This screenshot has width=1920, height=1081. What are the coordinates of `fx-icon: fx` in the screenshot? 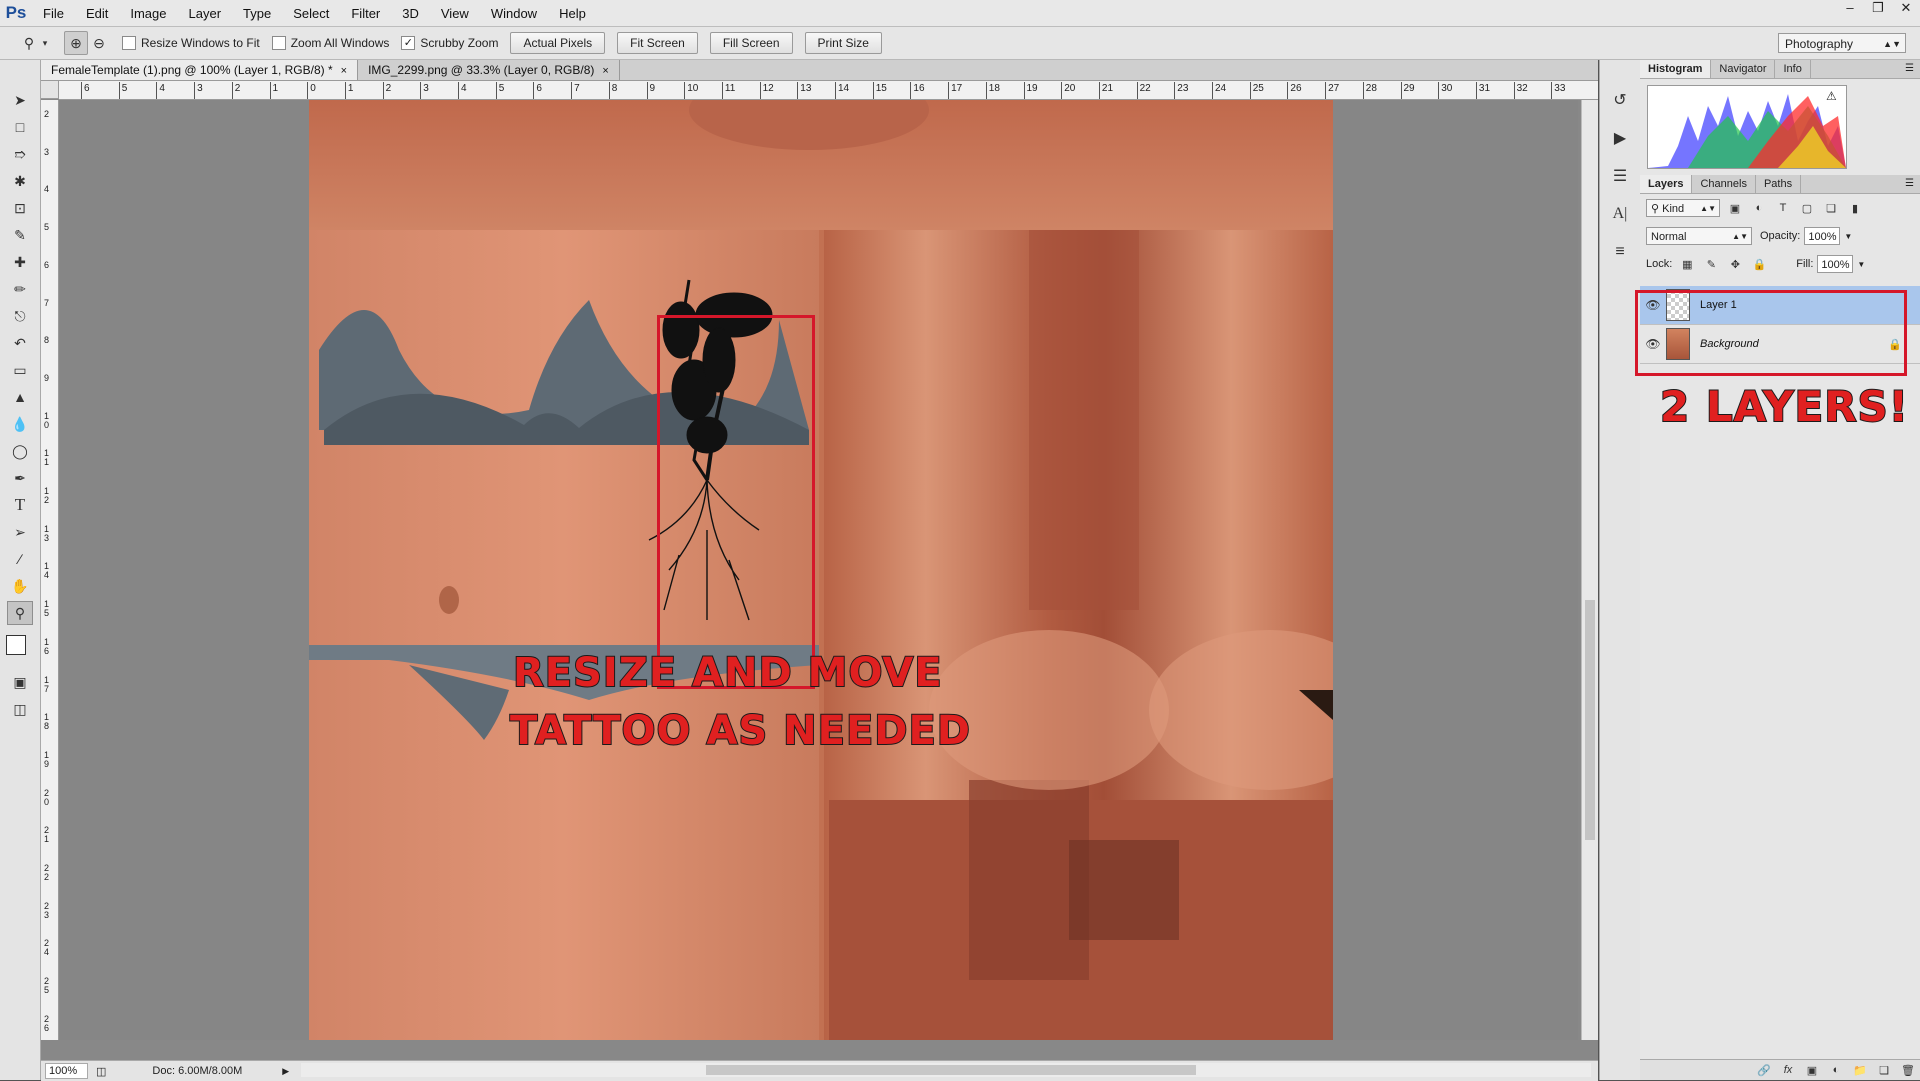 It's located at (1788, 1070).